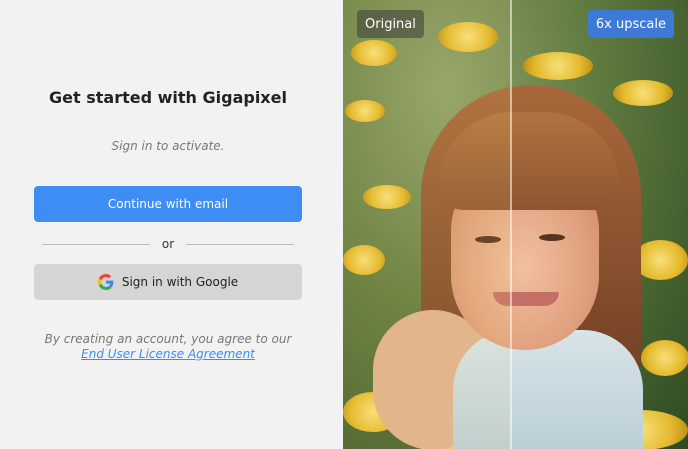 Image resolution: width=688 pixels, height=449 pixels. Describe the element at coordinates (105, 282) in the screenshot. I see `google-icon` at that location.